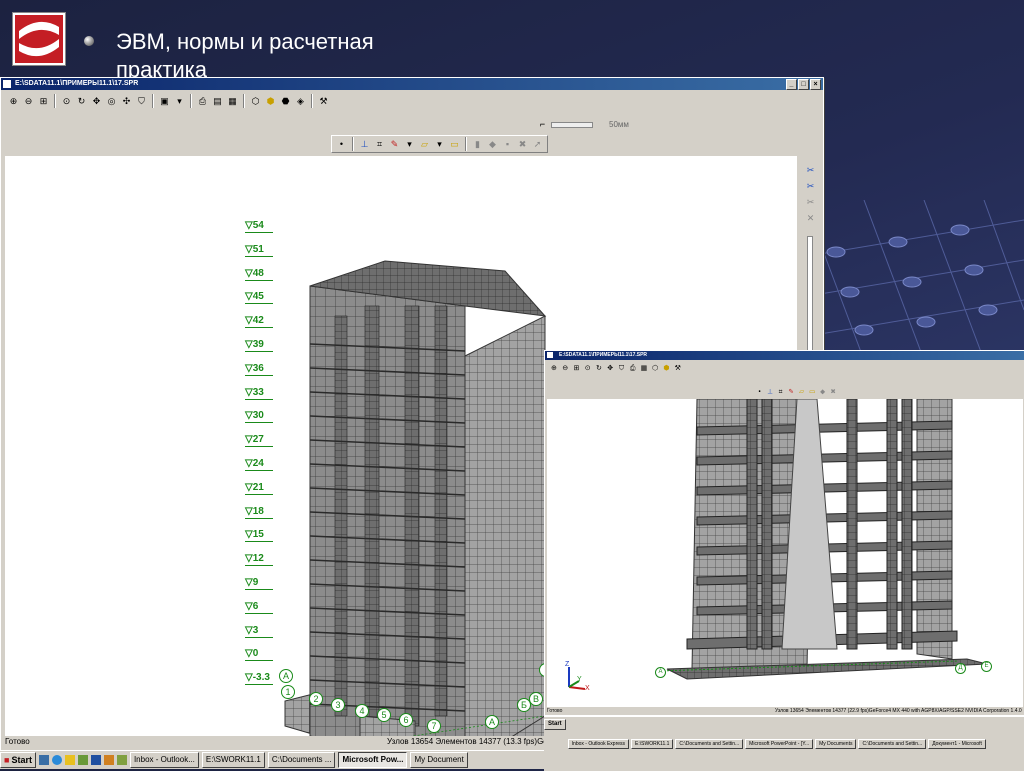  Describe the element at coordinates (784, 355) in the screenshot. I see `second-window-titlebar: E:\SDATA11.1\ПРИМЕРЫ11.1\17.SPR` at that location.